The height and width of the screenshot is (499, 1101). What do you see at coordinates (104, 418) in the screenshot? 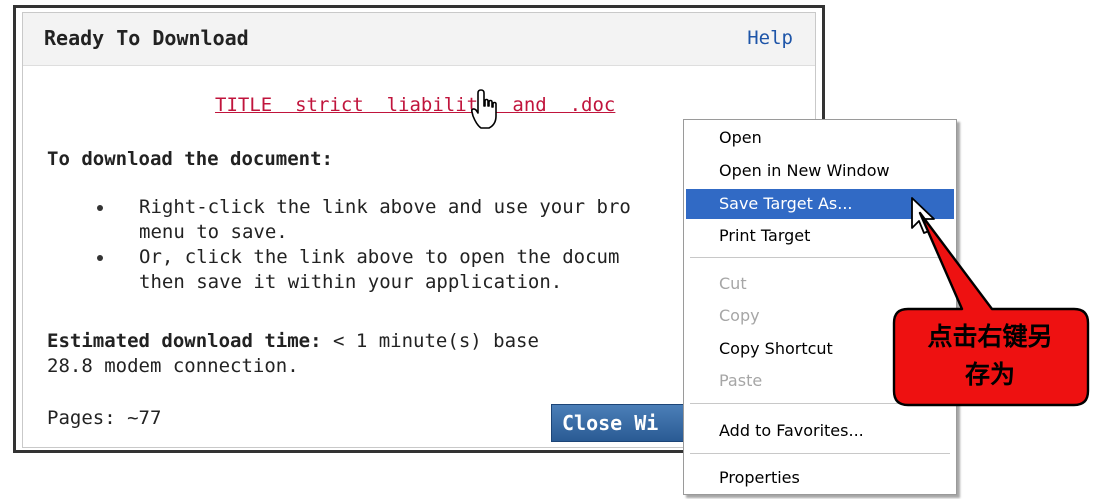
I see `page-count: Pages: ~77` at bounding box center [104, 418].